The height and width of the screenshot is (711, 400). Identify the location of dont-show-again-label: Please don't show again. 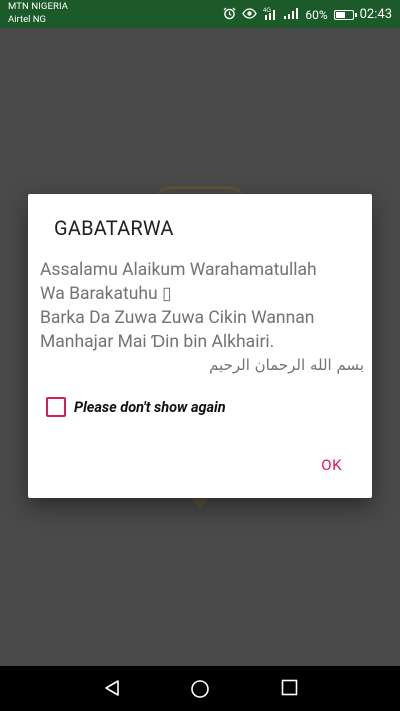
(150, 407).